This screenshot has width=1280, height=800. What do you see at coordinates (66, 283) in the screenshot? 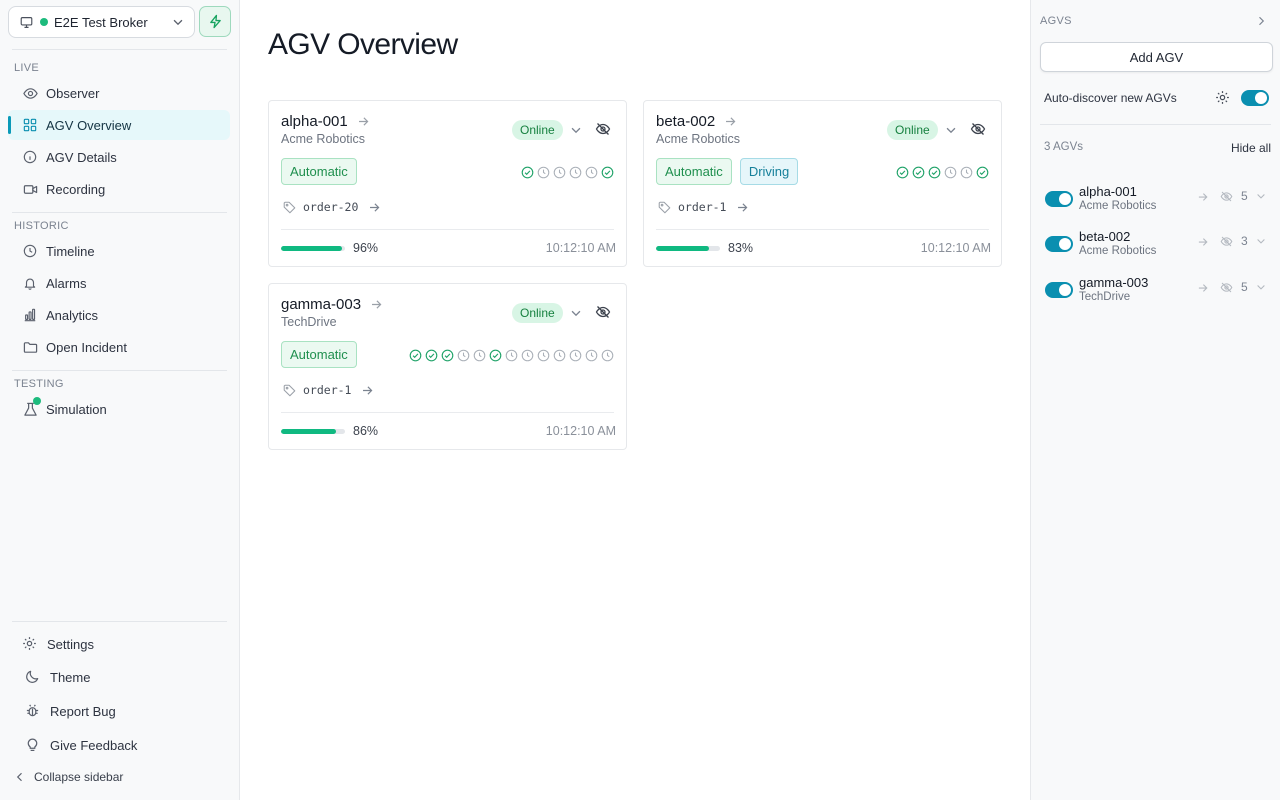
I see `nav-label: Alarms` at bounding box center [66, 283].